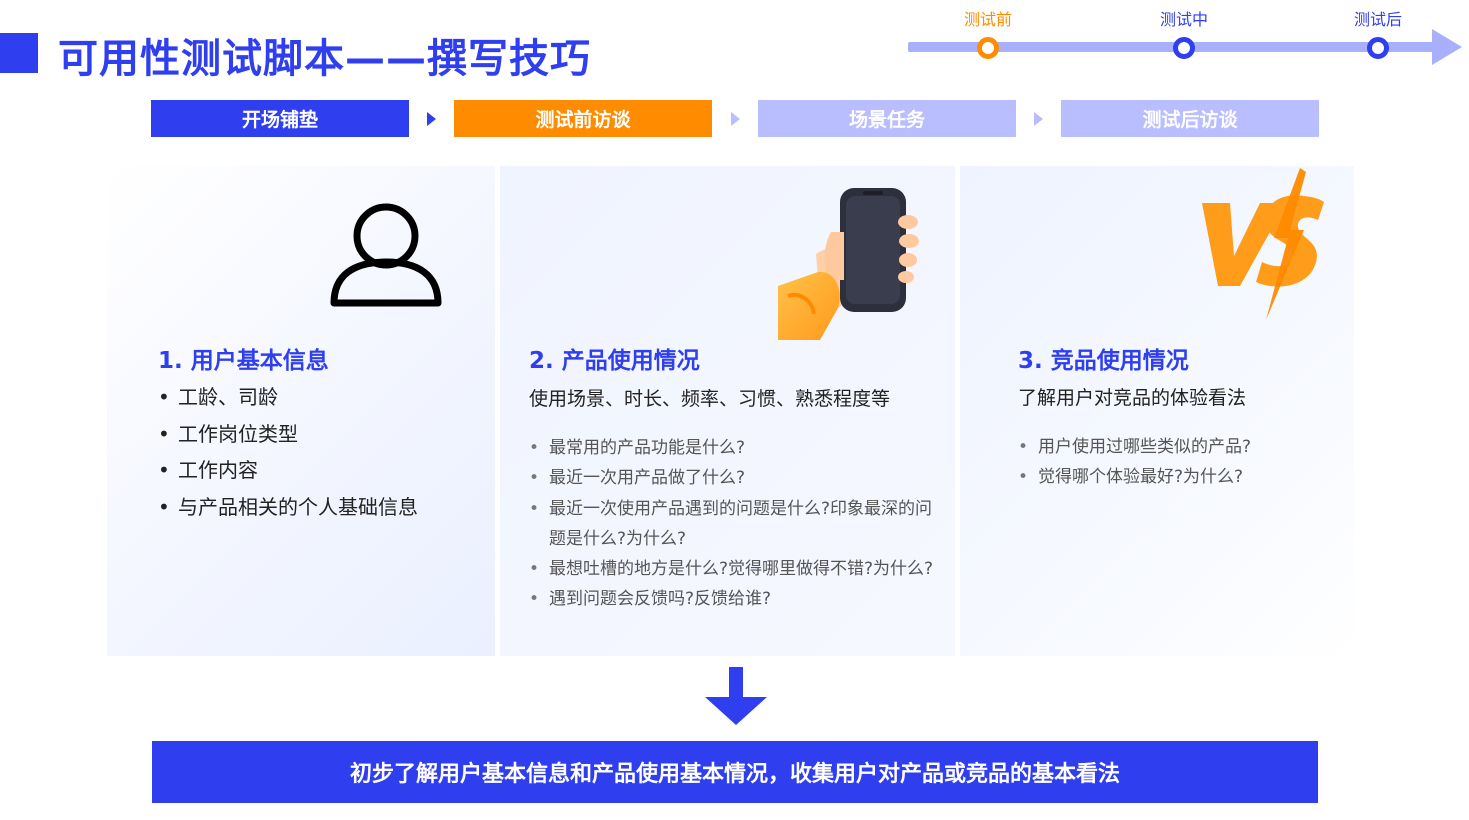  What do you see at coordinates (734, 569) in the screenshot?
I see `list-item: 最想吐槽的地方是什么?觉得哪里做得不错?为什么?` at bounding box center [734, 569].